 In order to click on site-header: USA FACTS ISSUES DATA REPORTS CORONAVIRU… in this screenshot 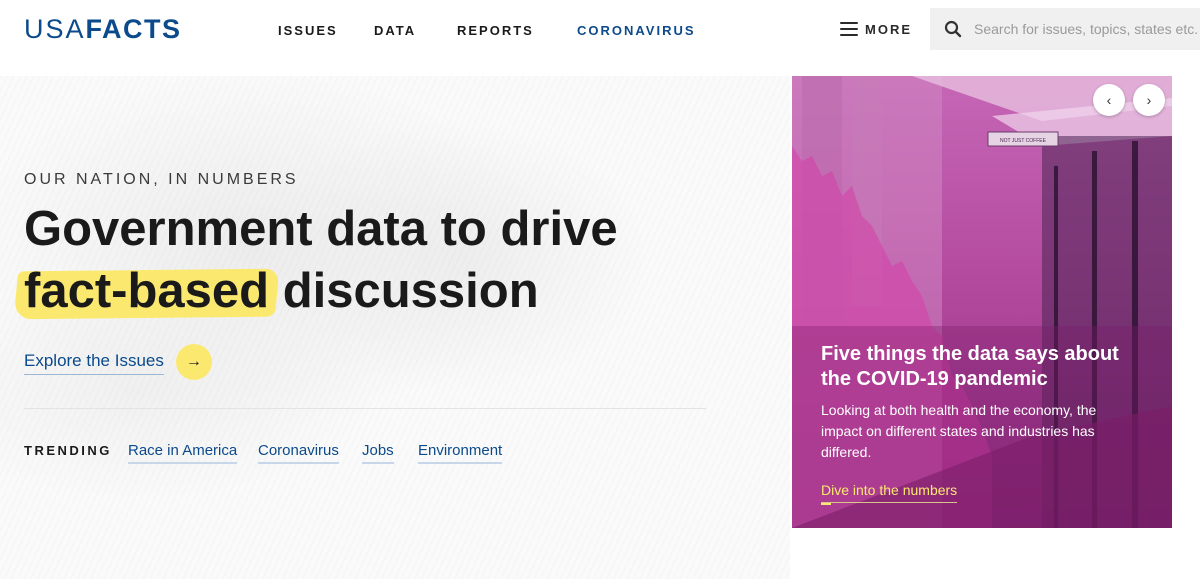, I will do `click(600, 38)`.